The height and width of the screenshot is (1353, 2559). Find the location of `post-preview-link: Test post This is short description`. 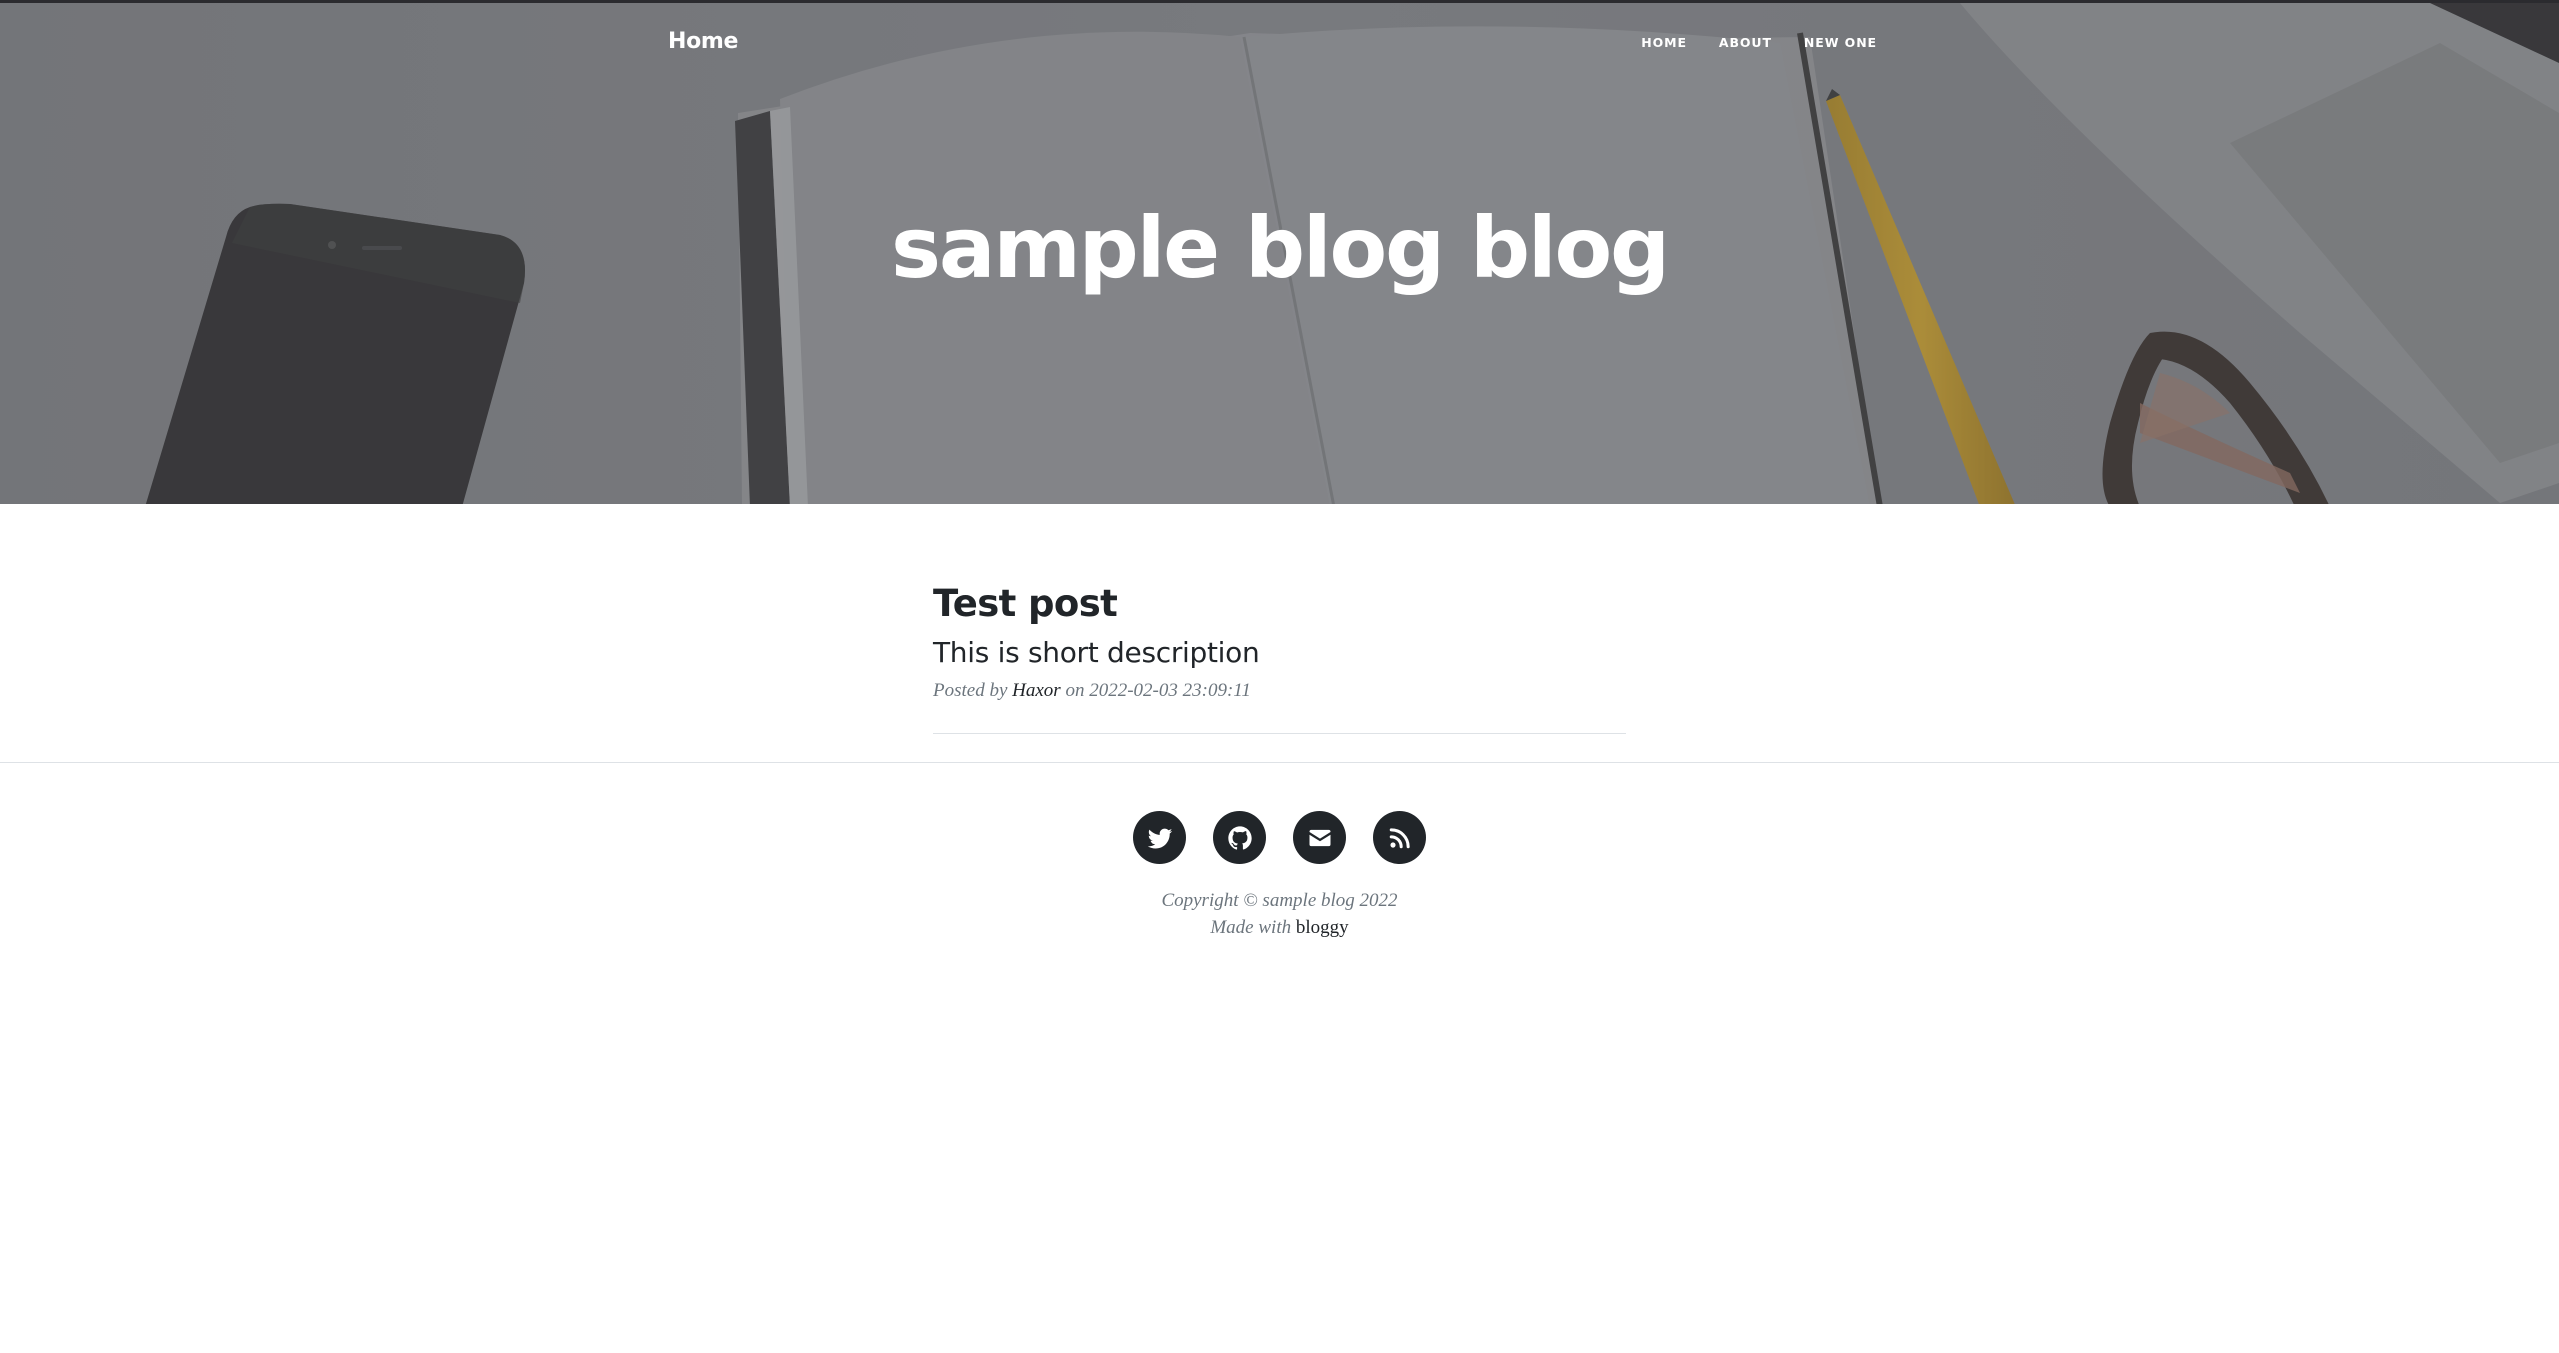

post-preview-link: Test post This is short description is located at coordinates (1279, 625).